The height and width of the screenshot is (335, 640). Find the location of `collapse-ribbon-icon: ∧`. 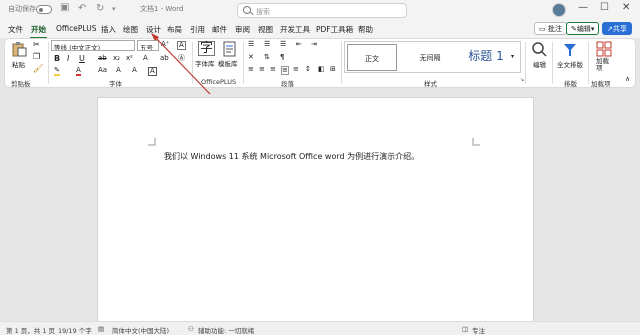

collapse-ribbon-icon: ∧ is located at coordinates (627, 79).